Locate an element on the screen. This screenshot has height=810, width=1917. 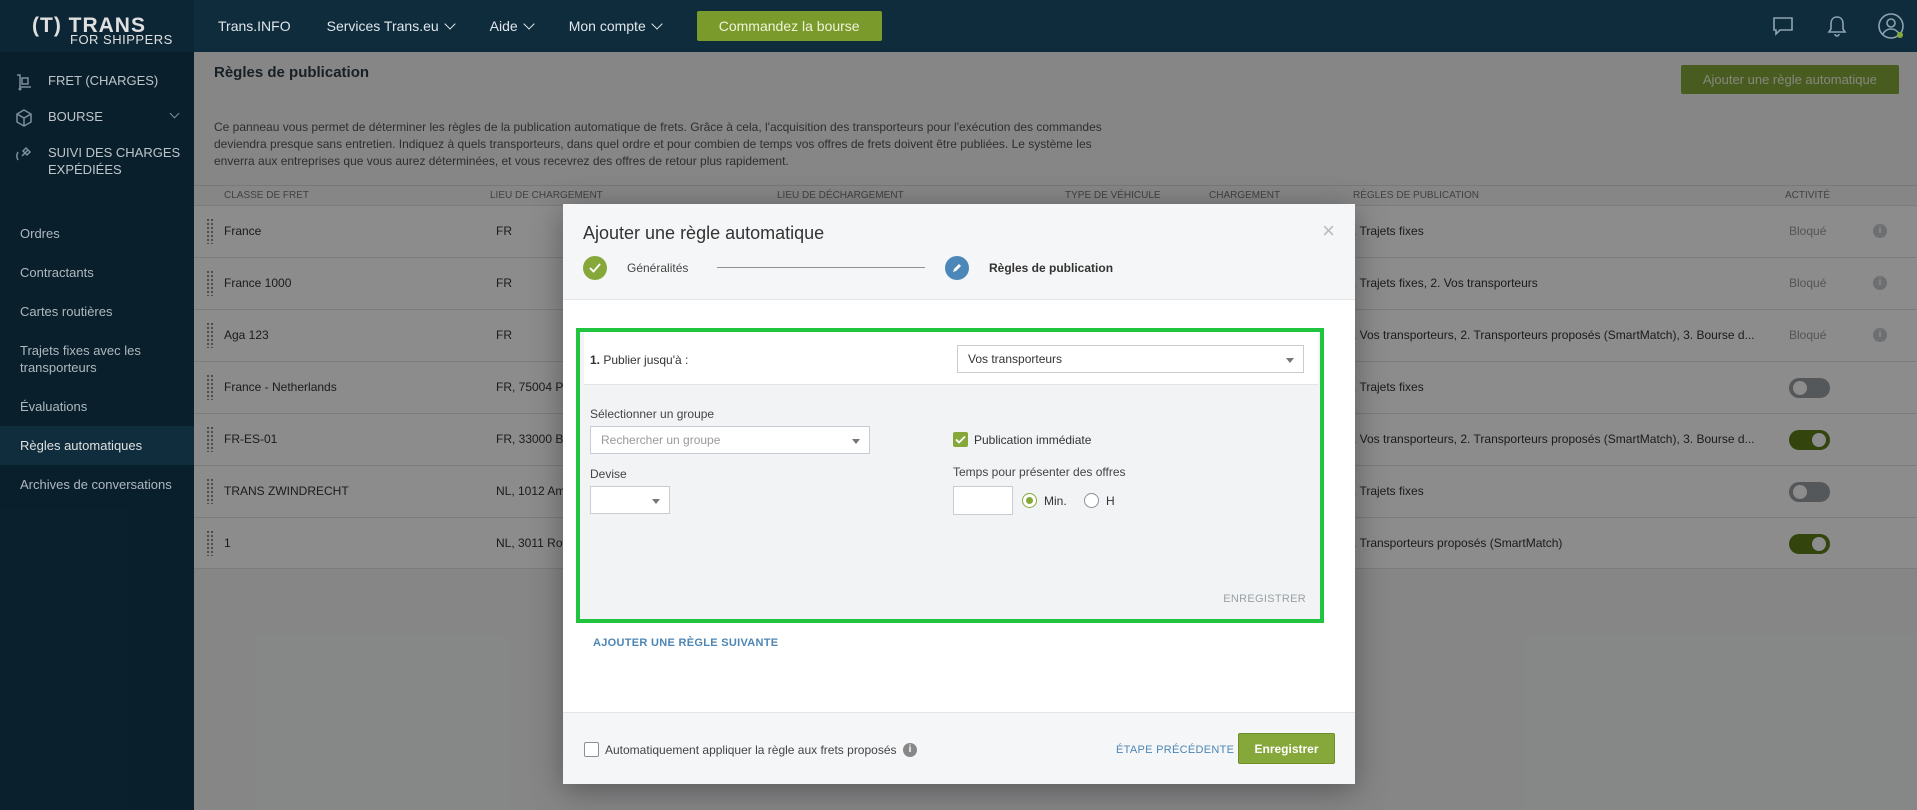
nav-mon-compte: Mon compte is located at coordinates (615, 25).